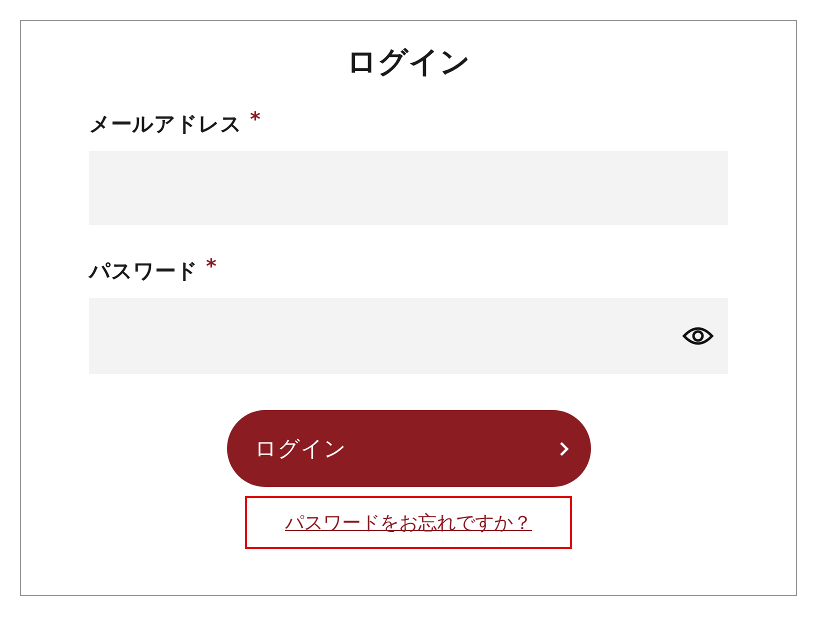  I want to click on login-button: ログイン, so click(408, 448).